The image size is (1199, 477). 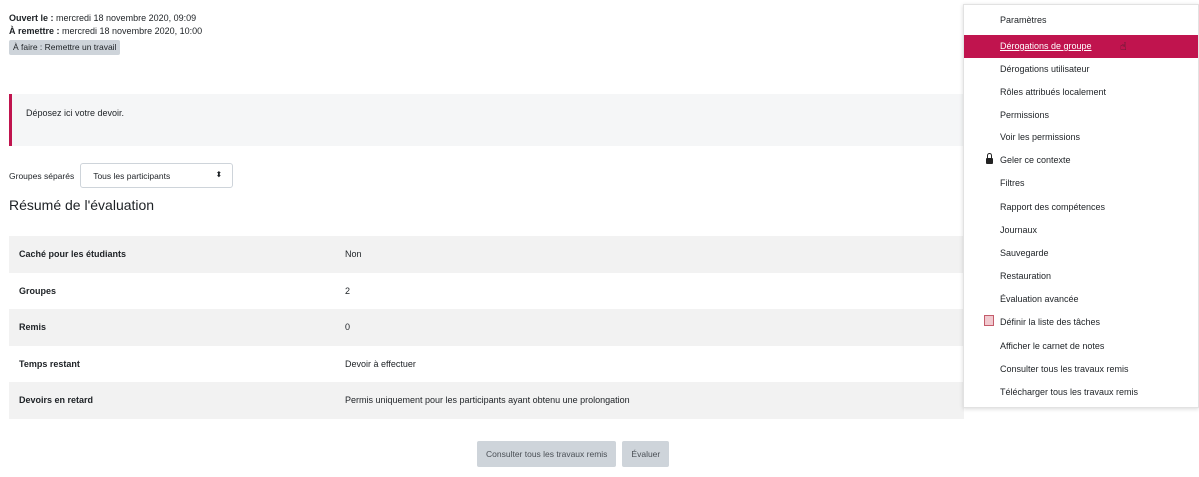 What do you see at coordinates (132, 30) in the screenshot?
I see `due-value: mercredi 18 novembre 2020, 10:00` at bounding box center [132, 30].